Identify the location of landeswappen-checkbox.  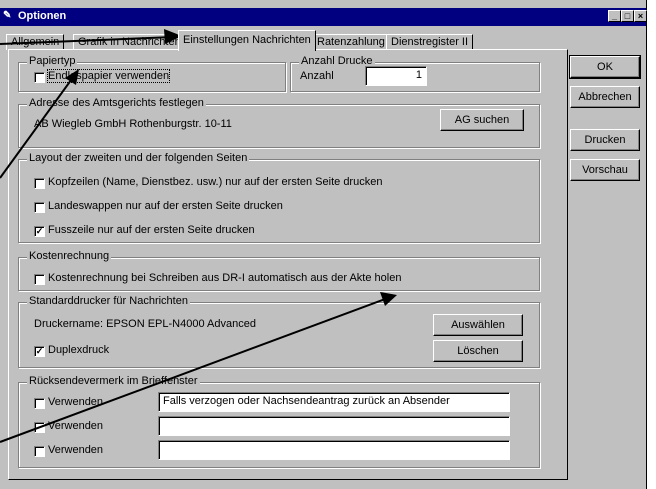
(39, 207).